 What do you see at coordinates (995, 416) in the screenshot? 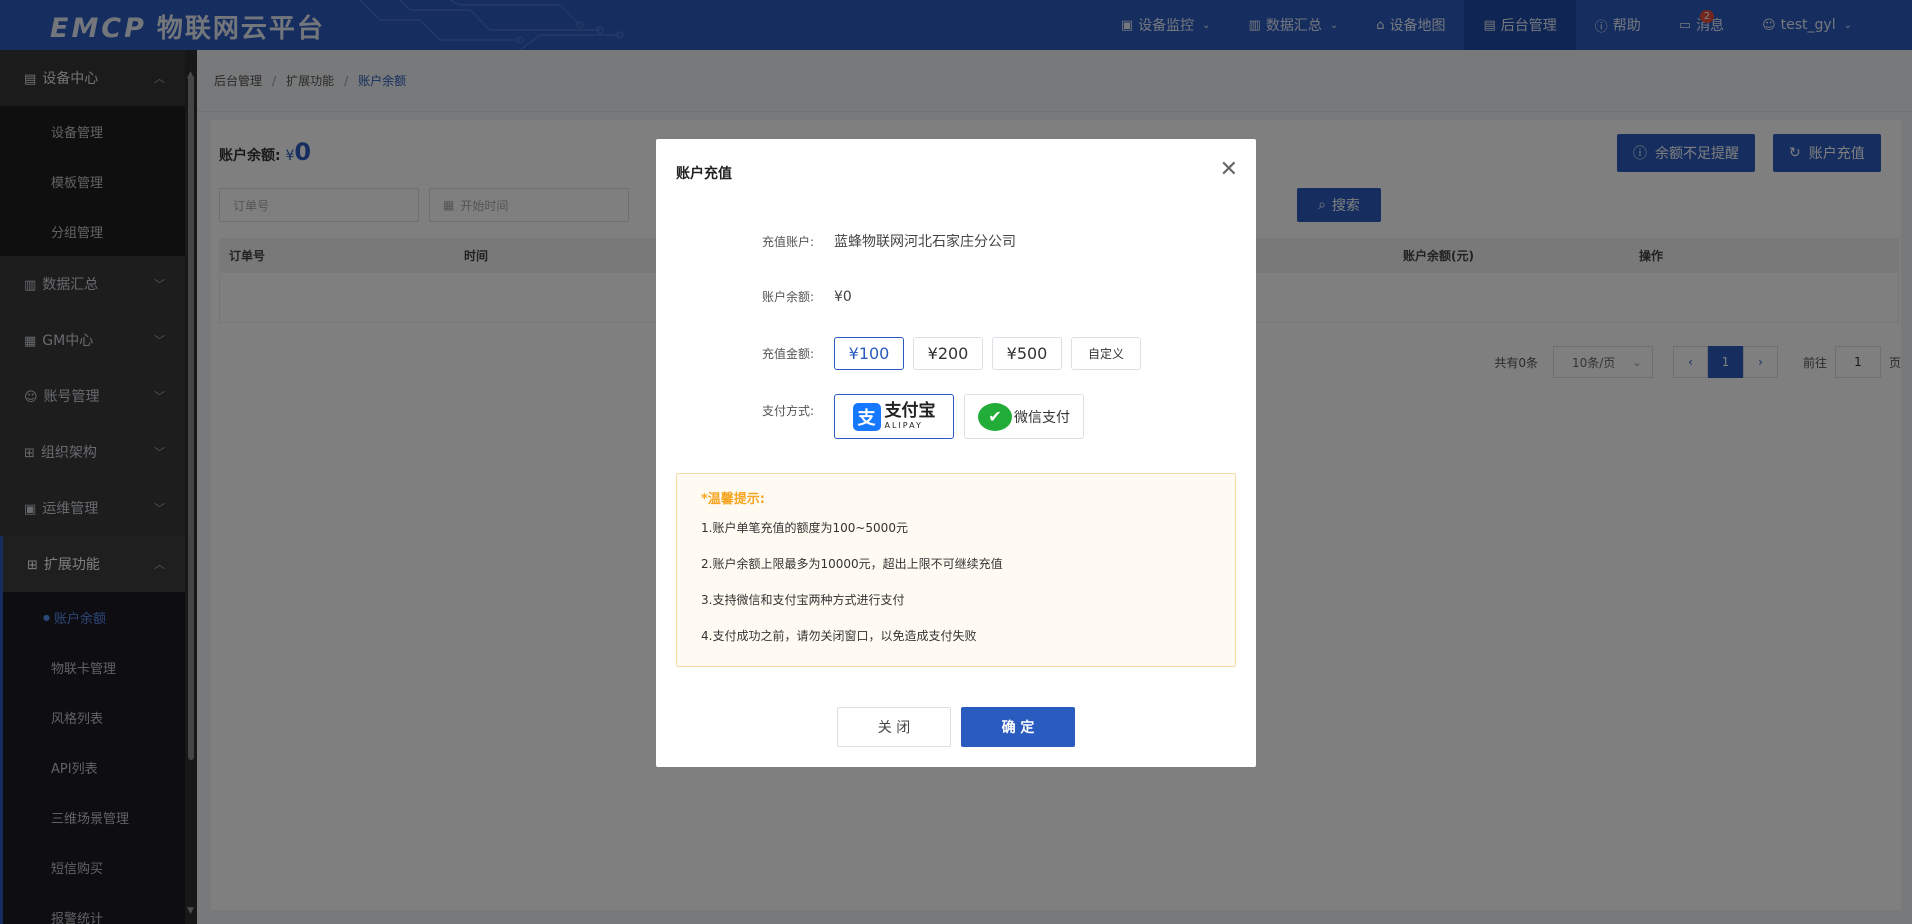
I see `wechat-icon: ✔` at bounding box center [995, 416].